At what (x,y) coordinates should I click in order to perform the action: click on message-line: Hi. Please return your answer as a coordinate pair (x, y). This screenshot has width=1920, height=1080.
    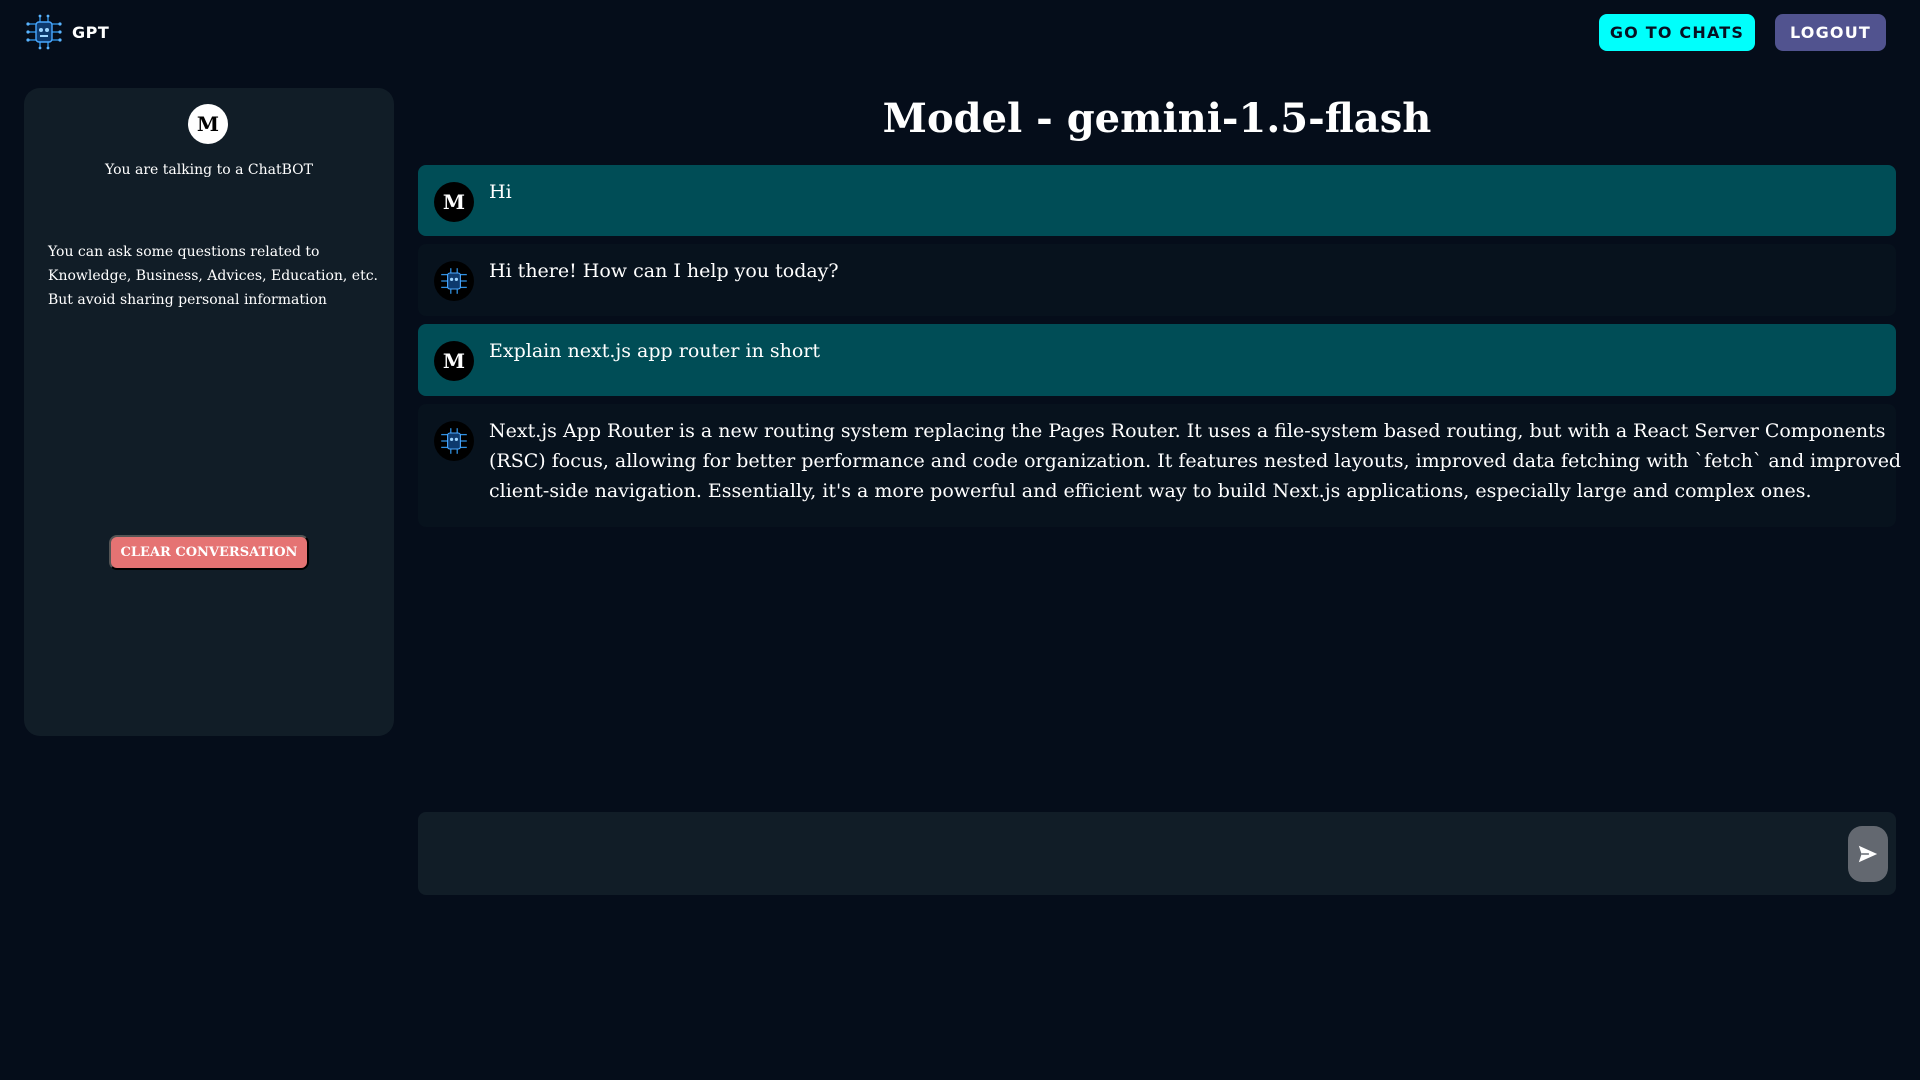
    Looking at the image, I should click on (500, 192).